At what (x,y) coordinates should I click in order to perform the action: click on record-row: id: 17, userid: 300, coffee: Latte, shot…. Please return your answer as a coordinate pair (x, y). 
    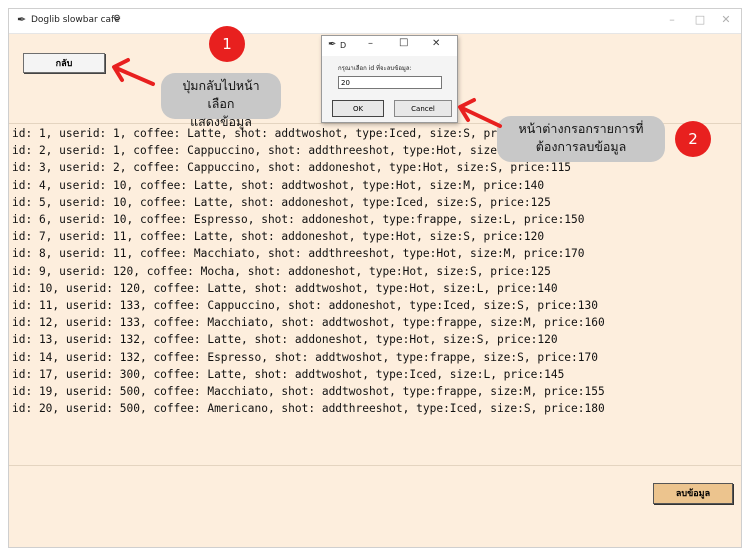
    Looking at the image, I should click on (288, 374).